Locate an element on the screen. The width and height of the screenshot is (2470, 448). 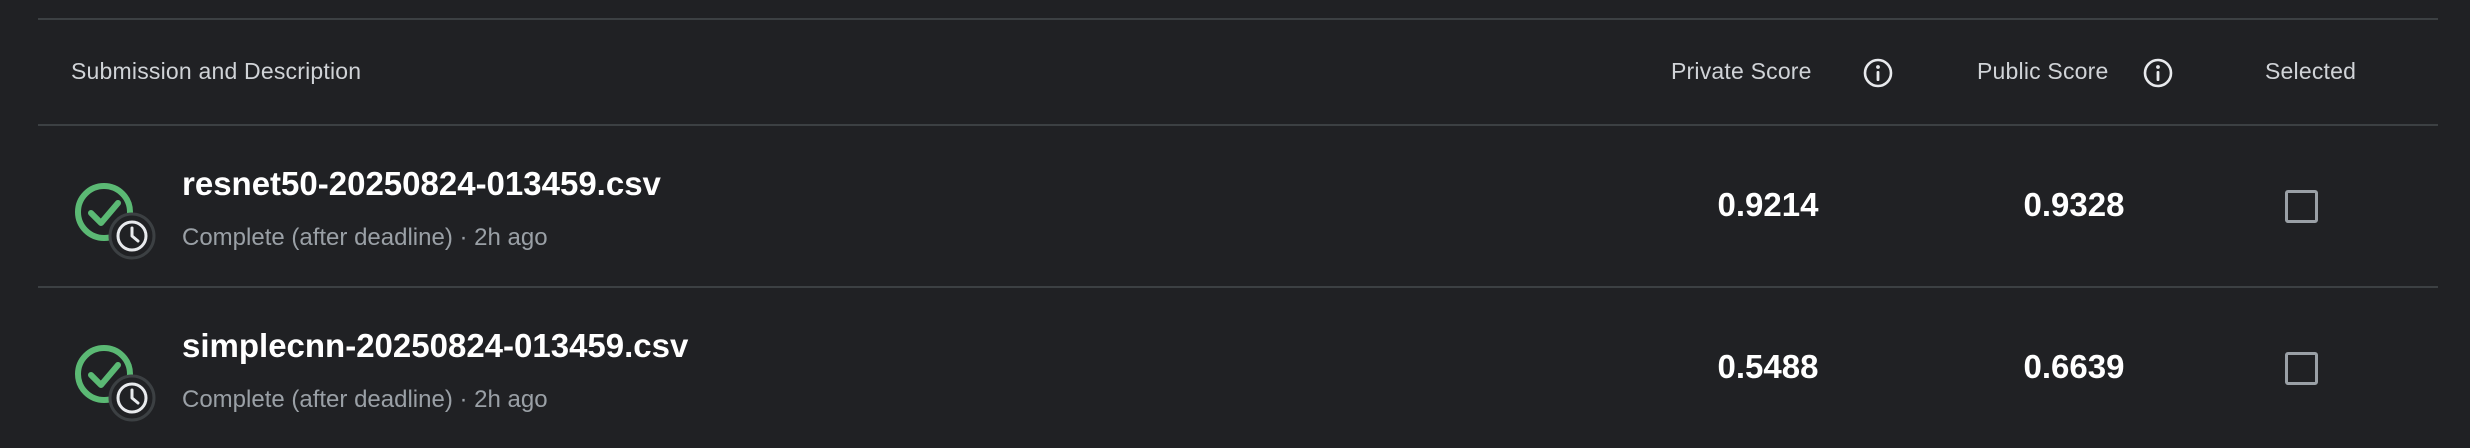
submission-filename: simplecnn-20250824-013459.csv is located at coordinates (435, 346).